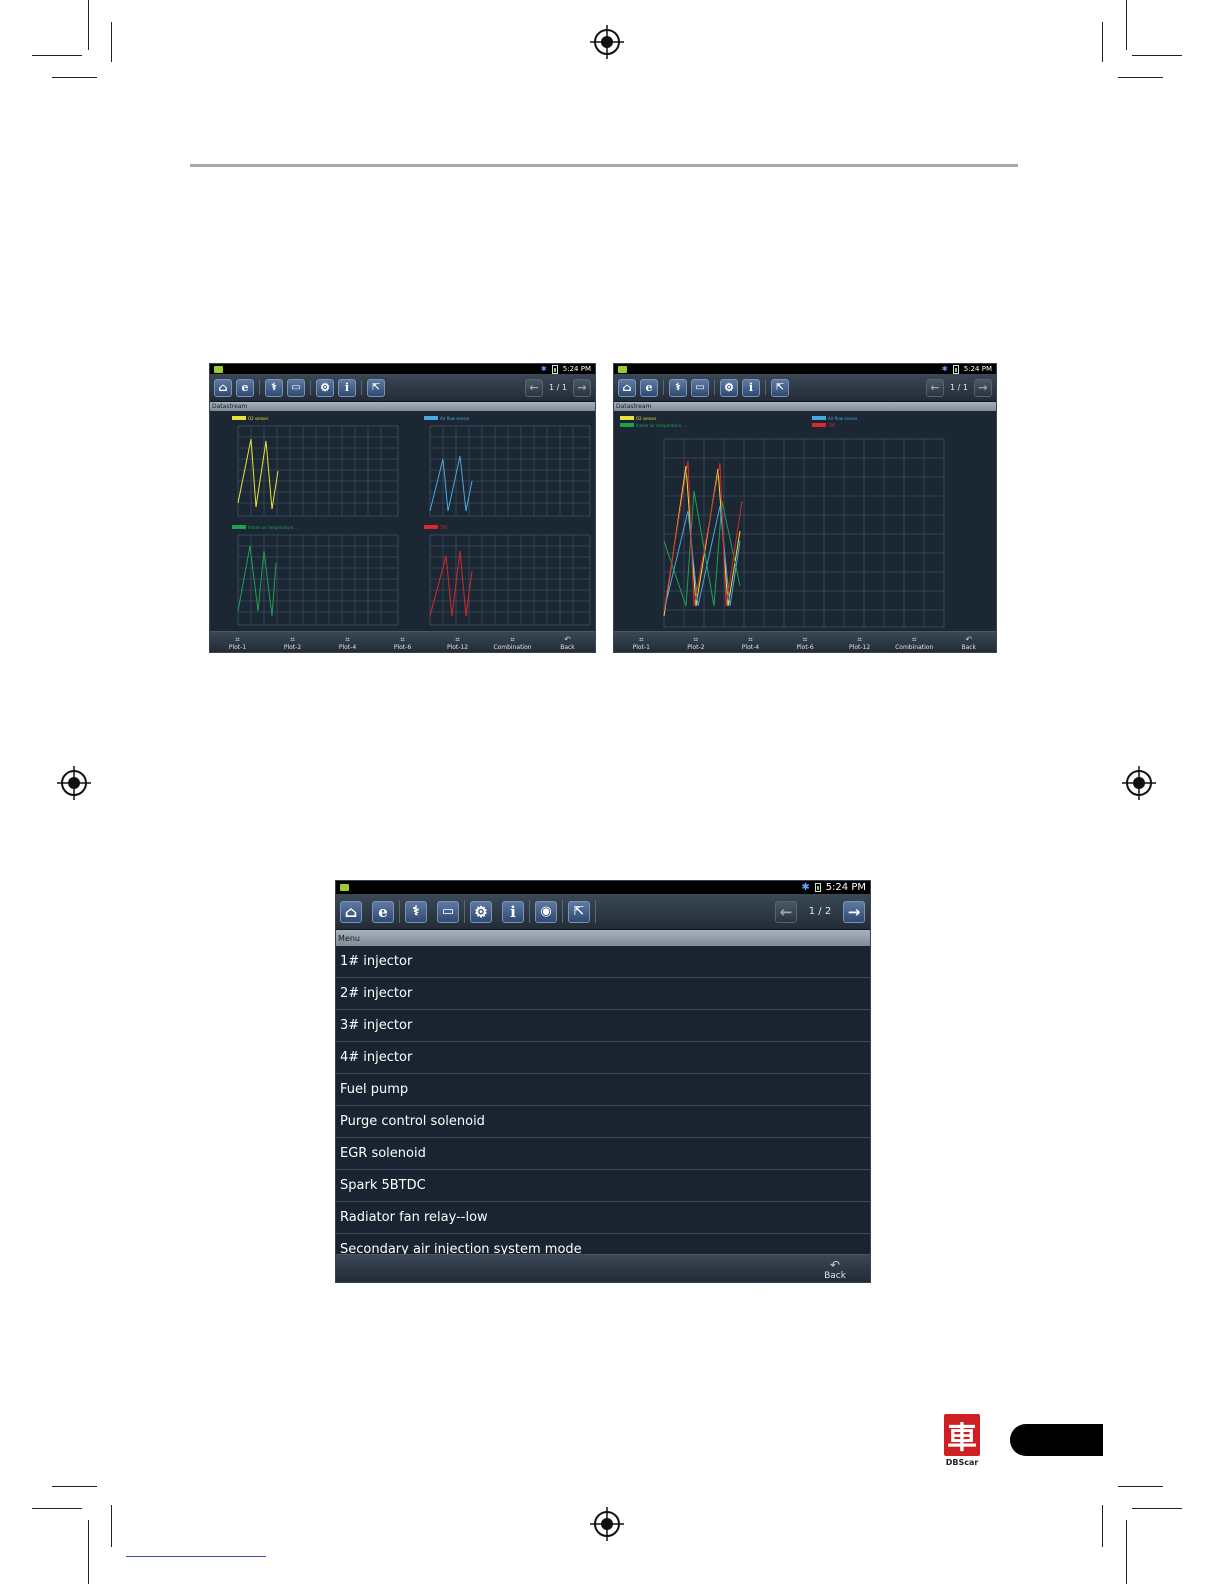  Describe the element at coordinates (646, 418) in the screenshot. I see `legend-label: O2 sensor` at that location.